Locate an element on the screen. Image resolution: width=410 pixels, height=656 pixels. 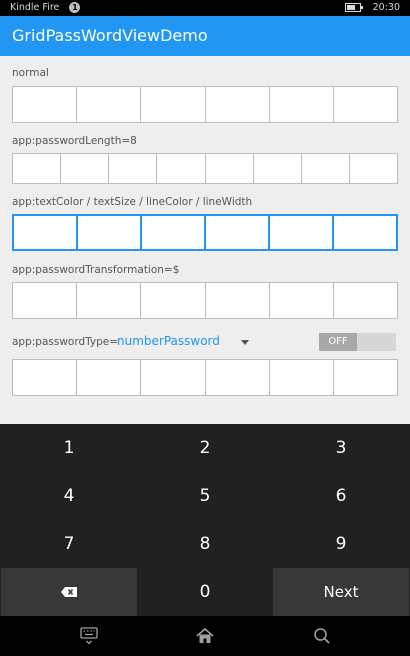
password-grid-type is located at coordinates (205, 377).